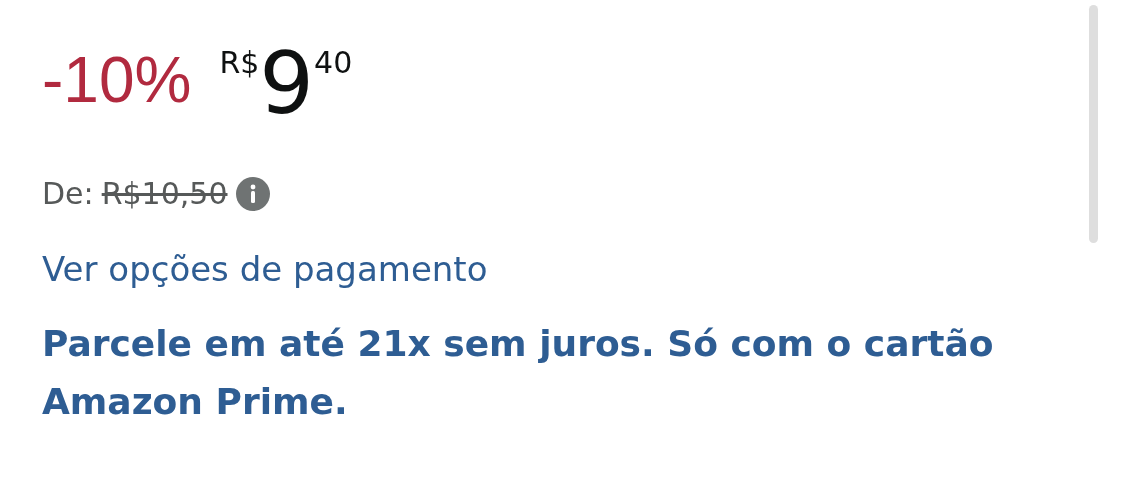 This screenshot has width=1128, height=500. I want to click on price-whole: 9, so click(287, 83).